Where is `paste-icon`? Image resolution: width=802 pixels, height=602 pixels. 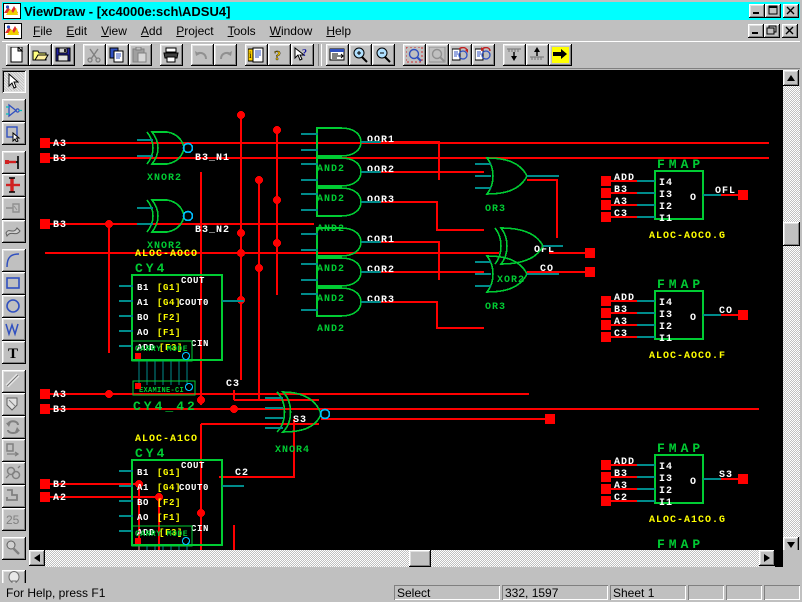 paste-icon is located at coordinates (140, 55).